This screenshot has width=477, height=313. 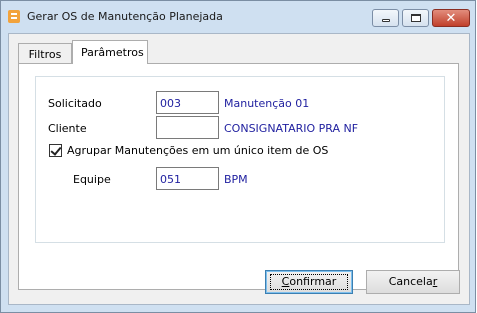 What do you see at coordinates (187, 102) in the screenshot?
I see `solicitado-field: 003` at bounding box center [187, 102].